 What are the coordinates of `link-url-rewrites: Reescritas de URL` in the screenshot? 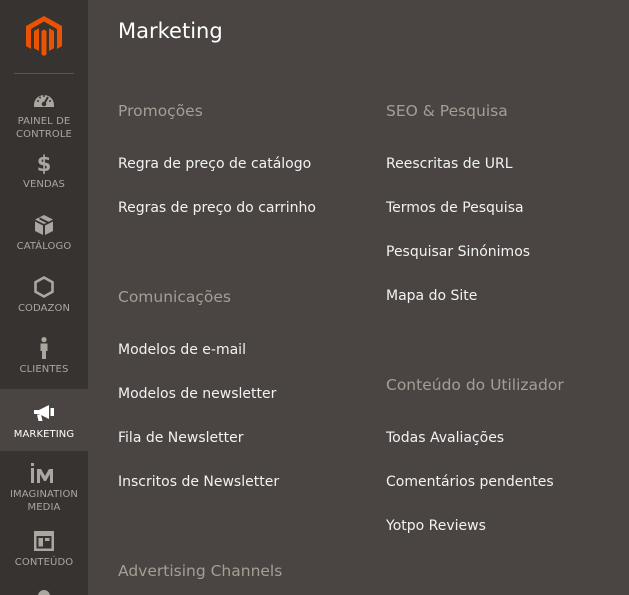 It's located at (449, 164).